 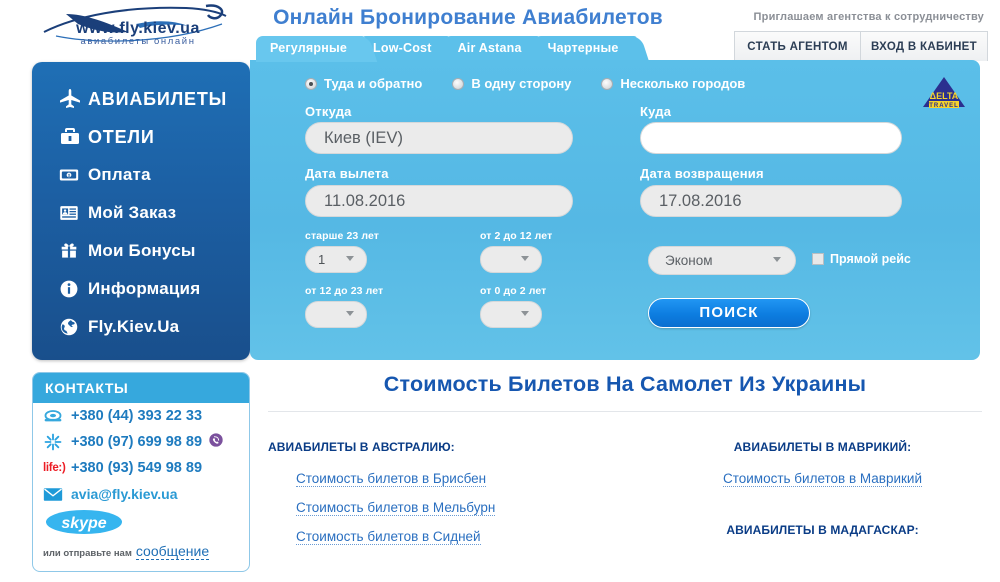 I want to click on category-title: АВИАБИЛЕТЫ В МАВРИКИЙ:, so click(x=822, y=447).